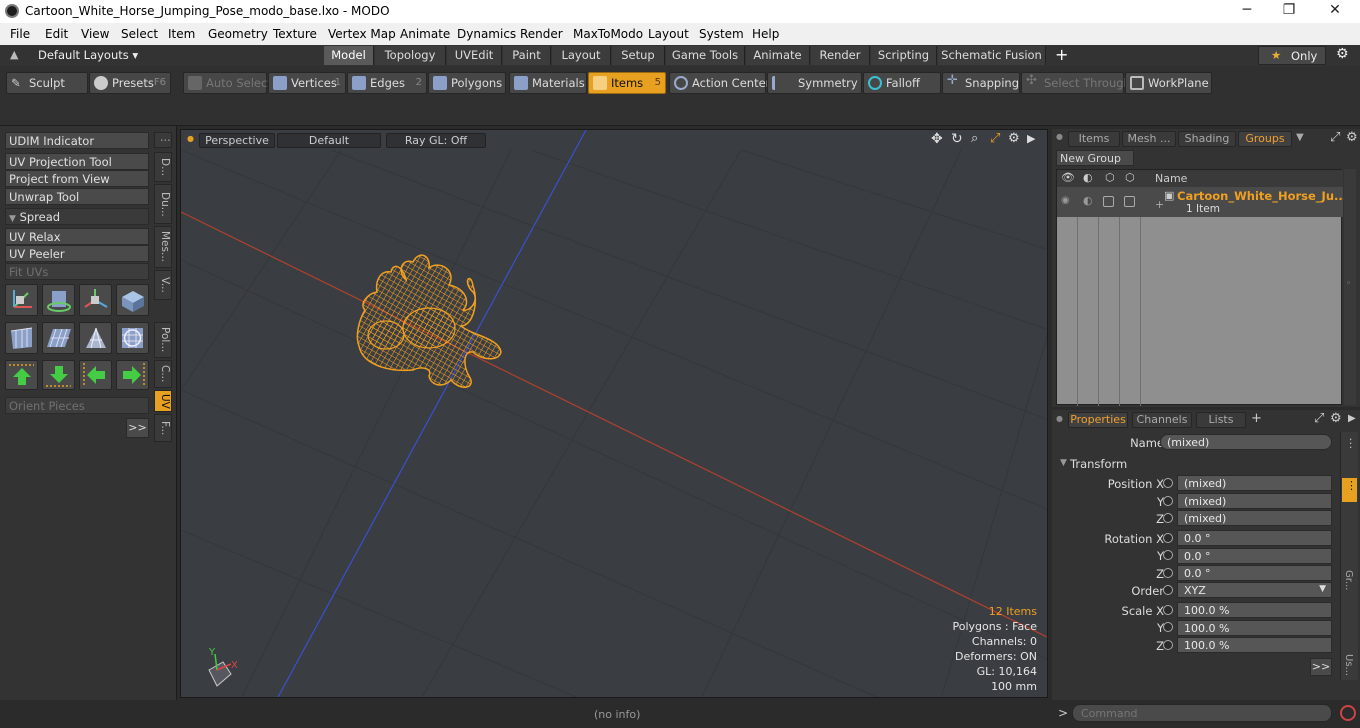 This screenshot has height=728, width=1360. I want to click on menu-layout: Layout, so click(668, 34).